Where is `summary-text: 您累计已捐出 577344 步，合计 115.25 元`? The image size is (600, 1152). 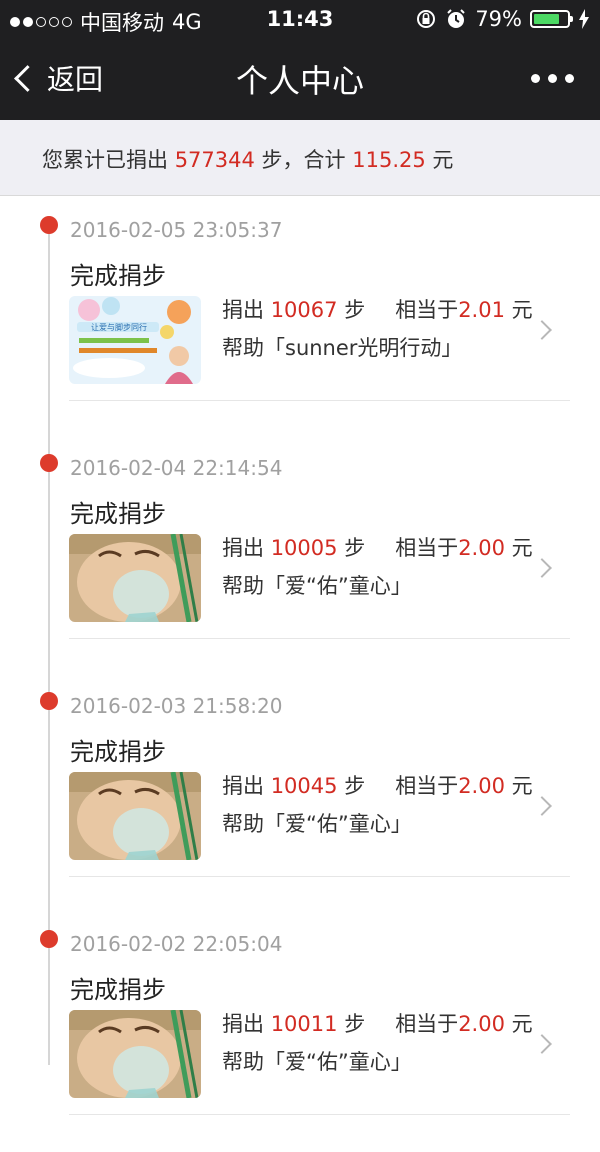 summary-text: 您累计已捐出 577344 步，合计 115.25 元 is located at coordinates (247, 159).